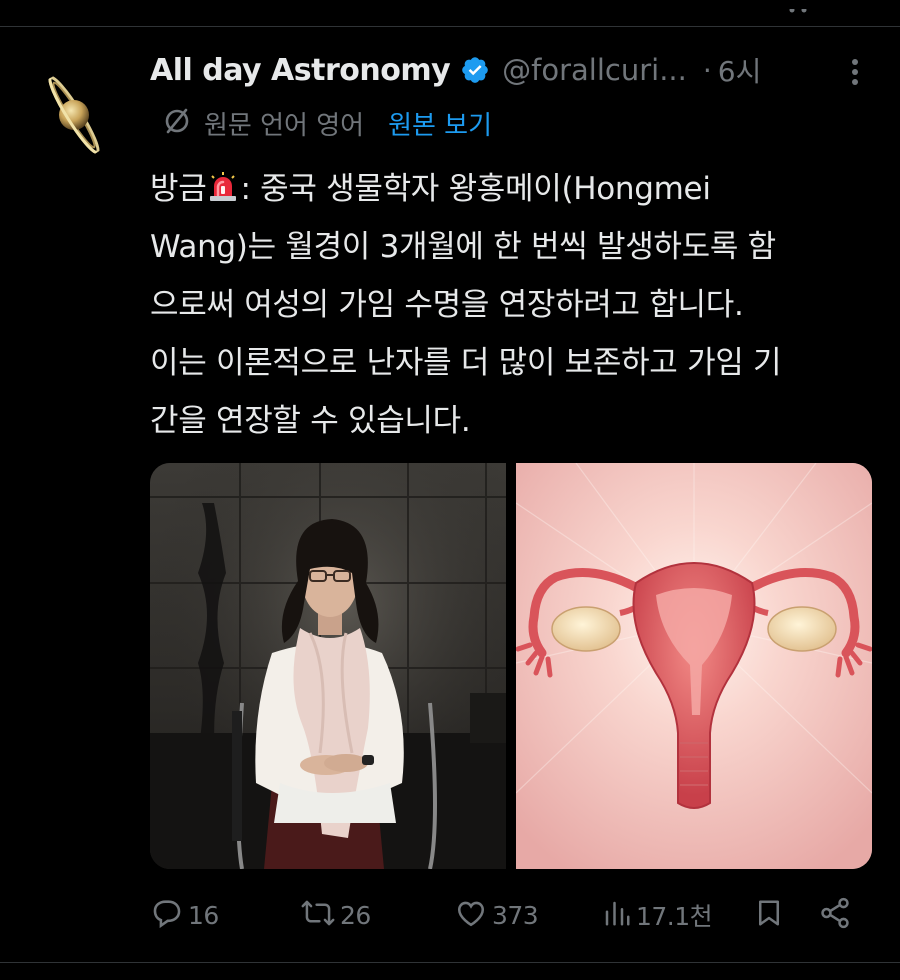  Describe the element at coordinates (177, 123) in the screenshot. I see `translate-icon` at that location.